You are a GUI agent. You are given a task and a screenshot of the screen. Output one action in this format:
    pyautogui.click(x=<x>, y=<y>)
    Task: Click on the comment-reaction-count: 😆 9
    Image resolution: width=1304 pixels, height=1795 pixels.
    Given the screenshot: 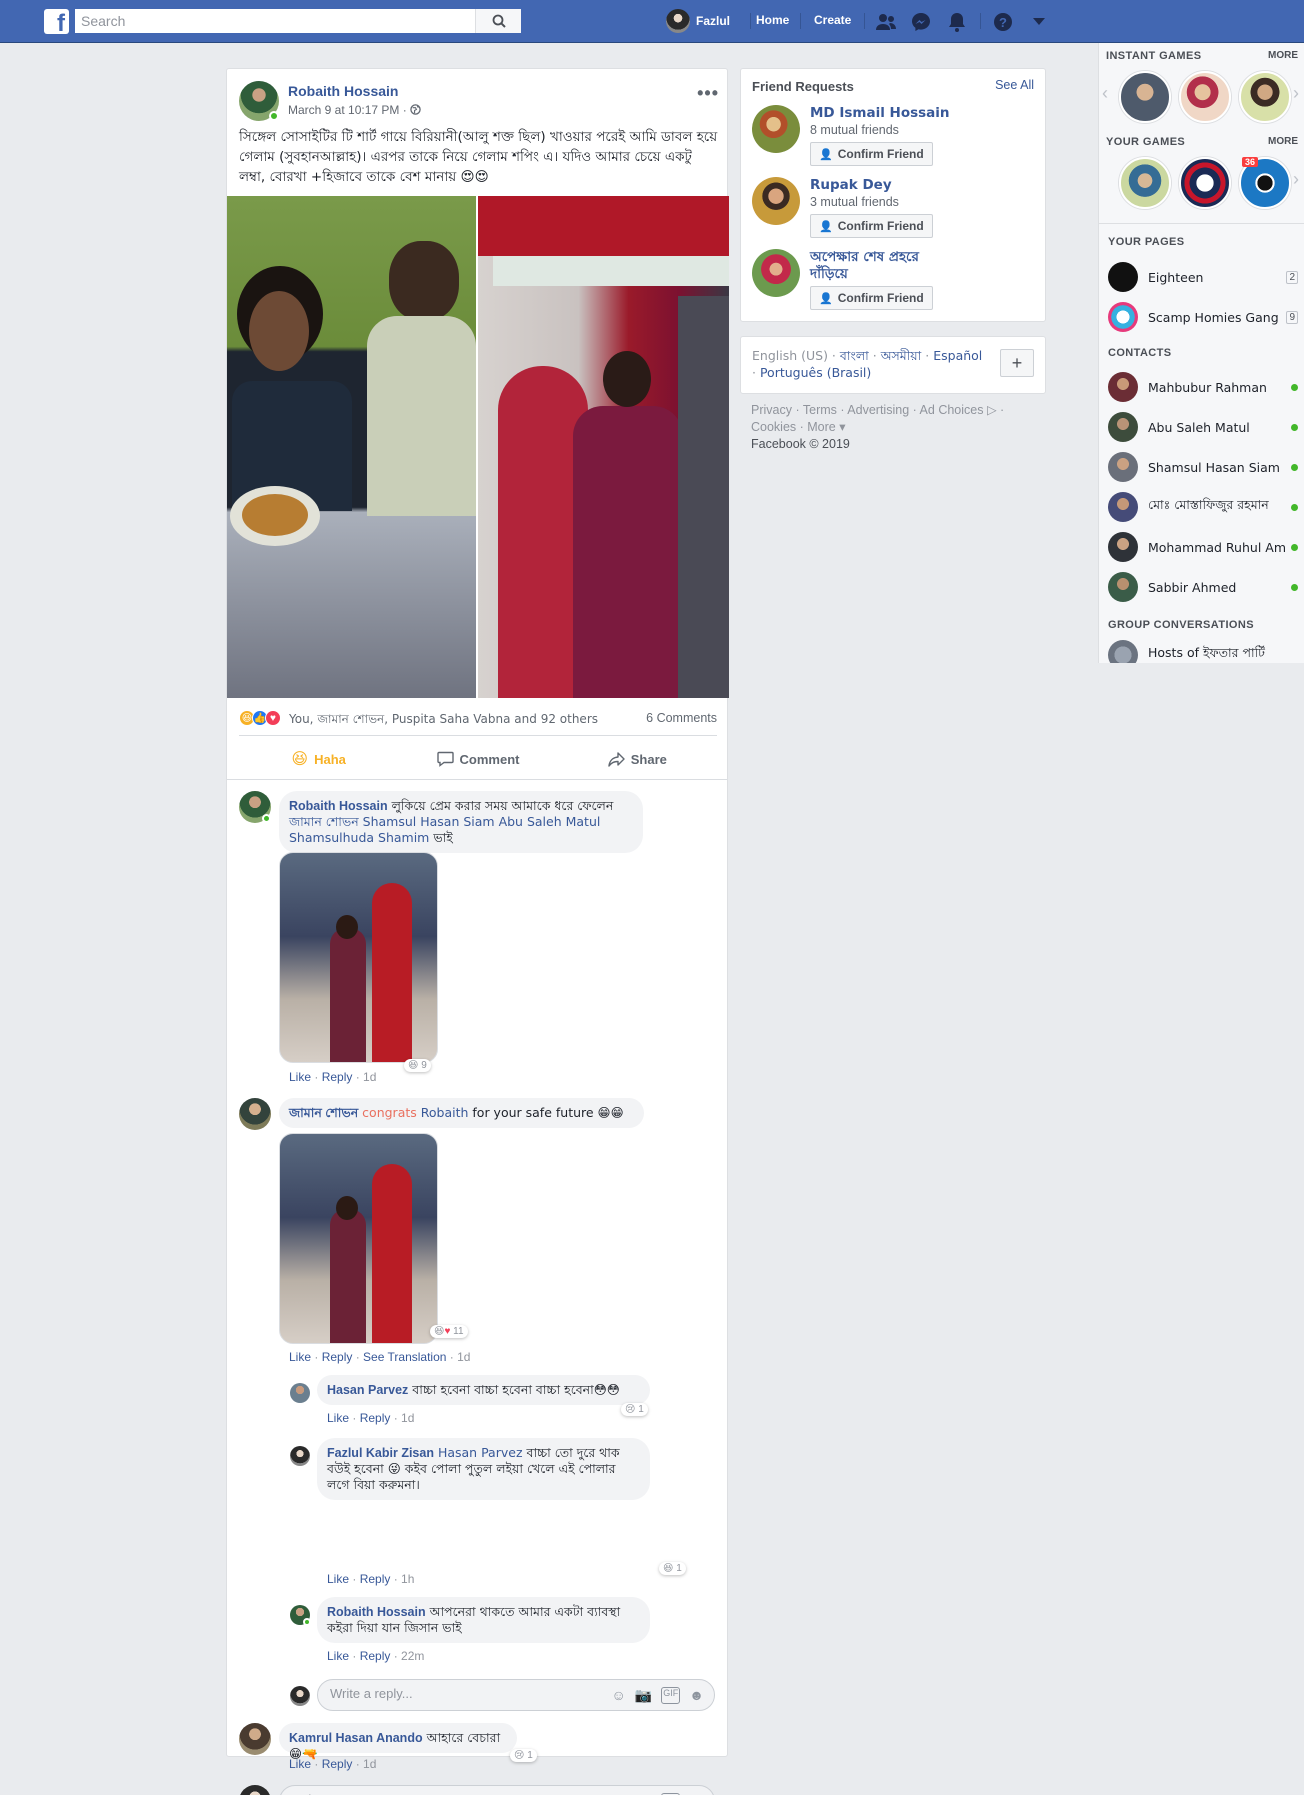 What is the action you would take?
    pyautogui.click(x=417, y=1065)
    